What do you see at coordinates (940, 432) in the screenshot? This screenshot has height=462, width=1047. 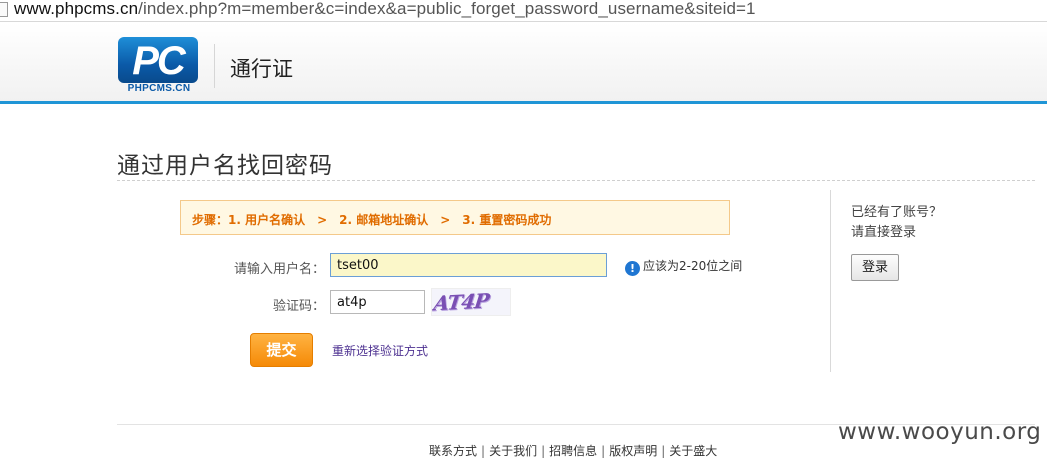 I see `watermark: www.wooyun.org` at bounding box center [940, 432].